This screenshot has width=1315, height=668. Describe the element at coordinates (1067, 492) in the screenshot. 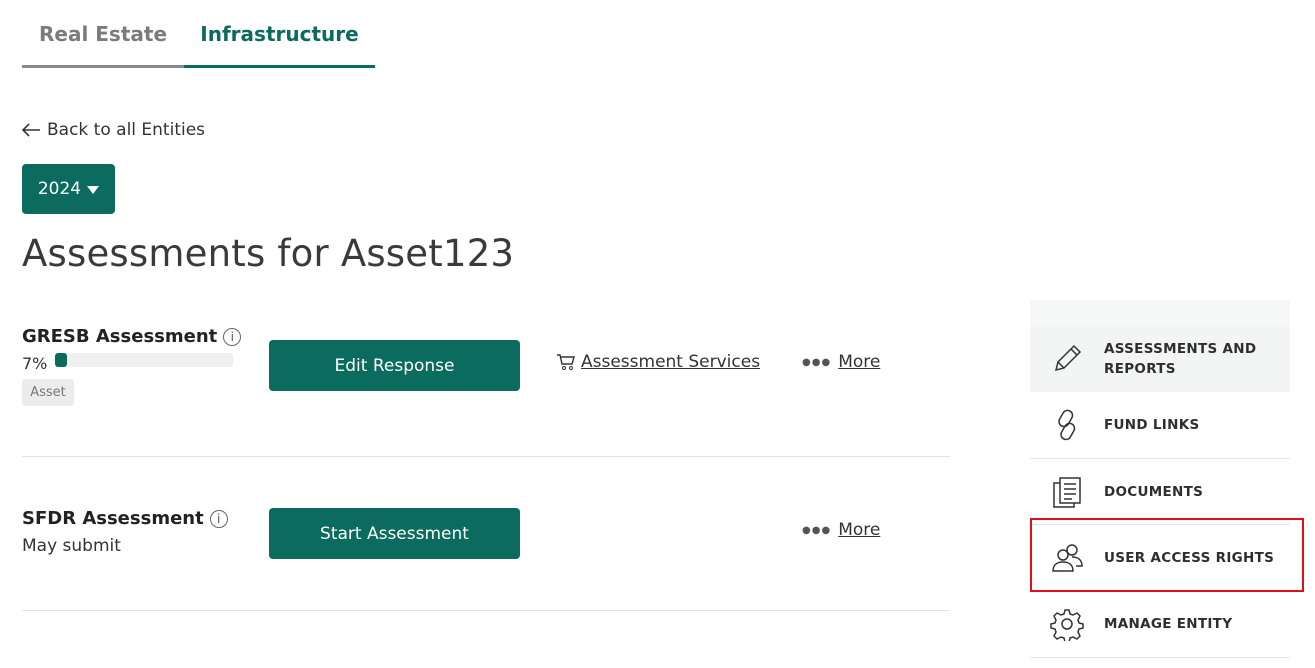

I see `documents-icon` at that location.